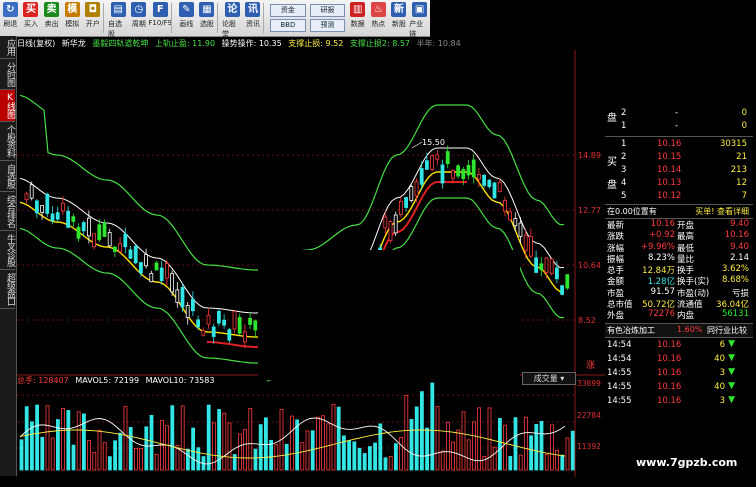 The width and height of the screenshot is (756, 487). What do you see at coordinates (549, 378) in the screenshot?
I see `volume-indicator-select: 成交量 ▾` at bounding box center [549, 378].